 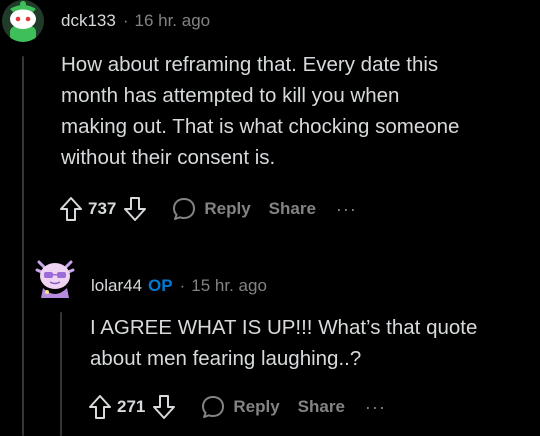 I want to click on comment-body-line: without their consent is., so click(x=168, y=157).